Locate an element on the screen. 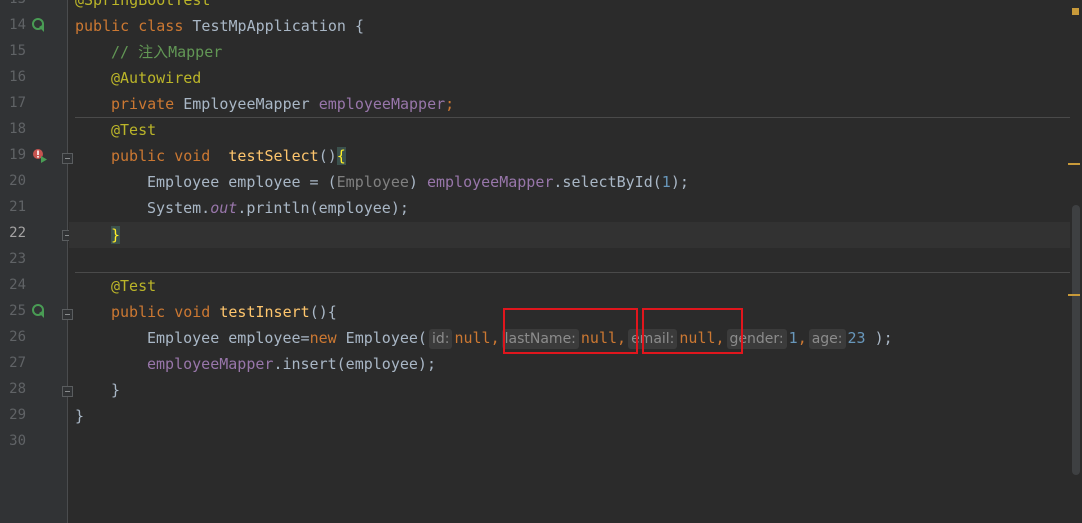  inspection-indicator-icon is located at coordinates (1075, 11).